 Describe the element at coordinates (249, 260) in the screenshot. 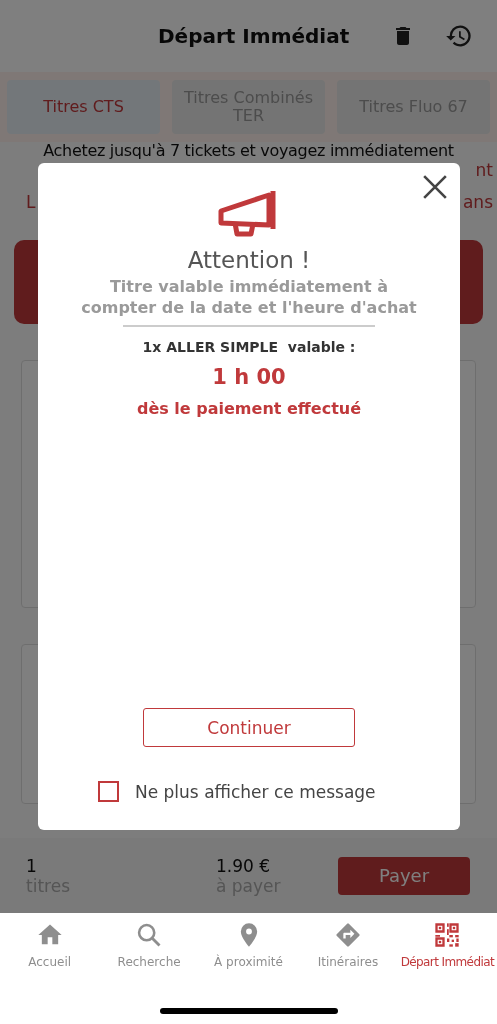

I see `dialog-title: Attention !` at that location.